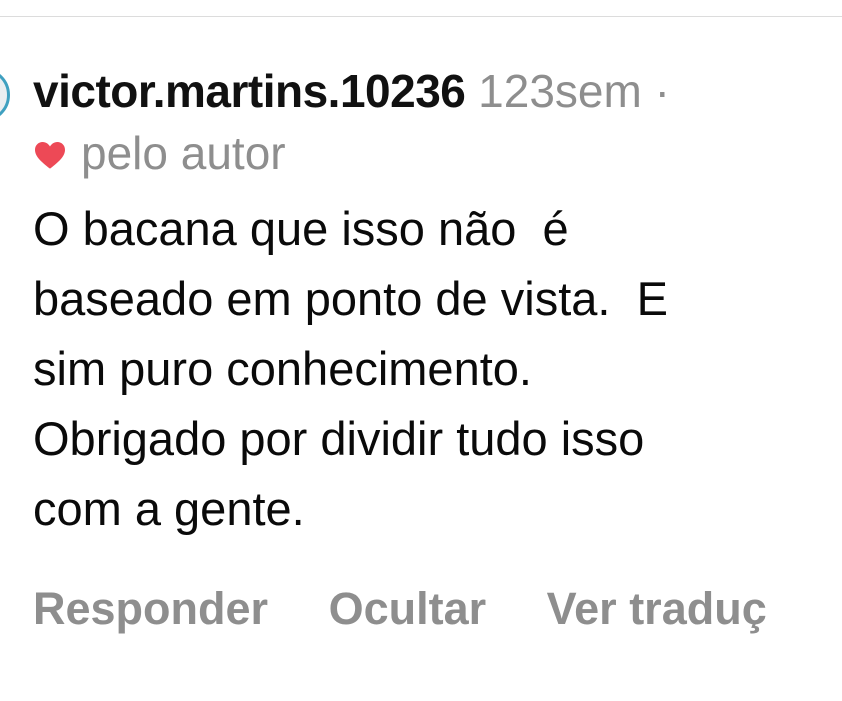 The height and width of the screenshot is (701, 842). Describe the element at coordinates (421, 16) in the screenshot. I see `top-divider` at that location.